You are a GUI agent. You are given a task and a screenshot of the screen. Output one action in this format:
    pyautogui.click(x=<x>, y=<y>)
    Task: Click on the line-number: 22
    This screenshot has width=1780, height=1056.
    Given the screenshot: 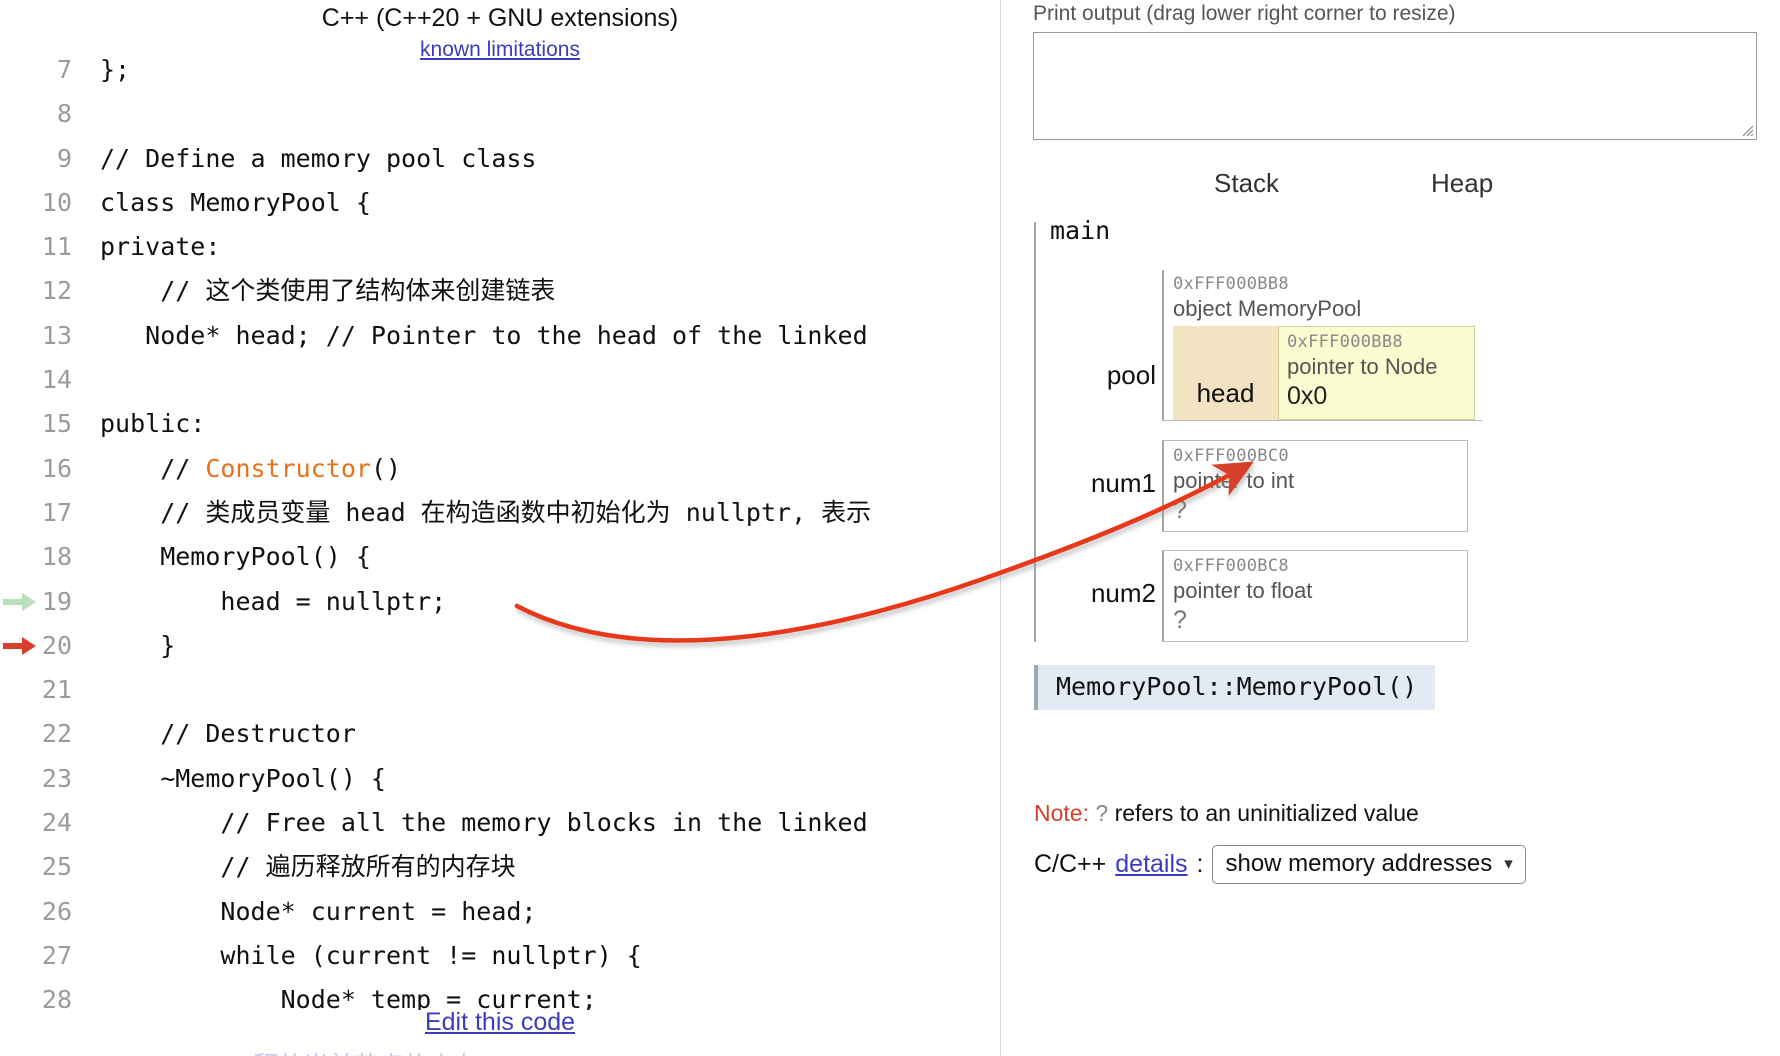 What is the action you would take?
    pyautogui.click(x=56, y=734)
    